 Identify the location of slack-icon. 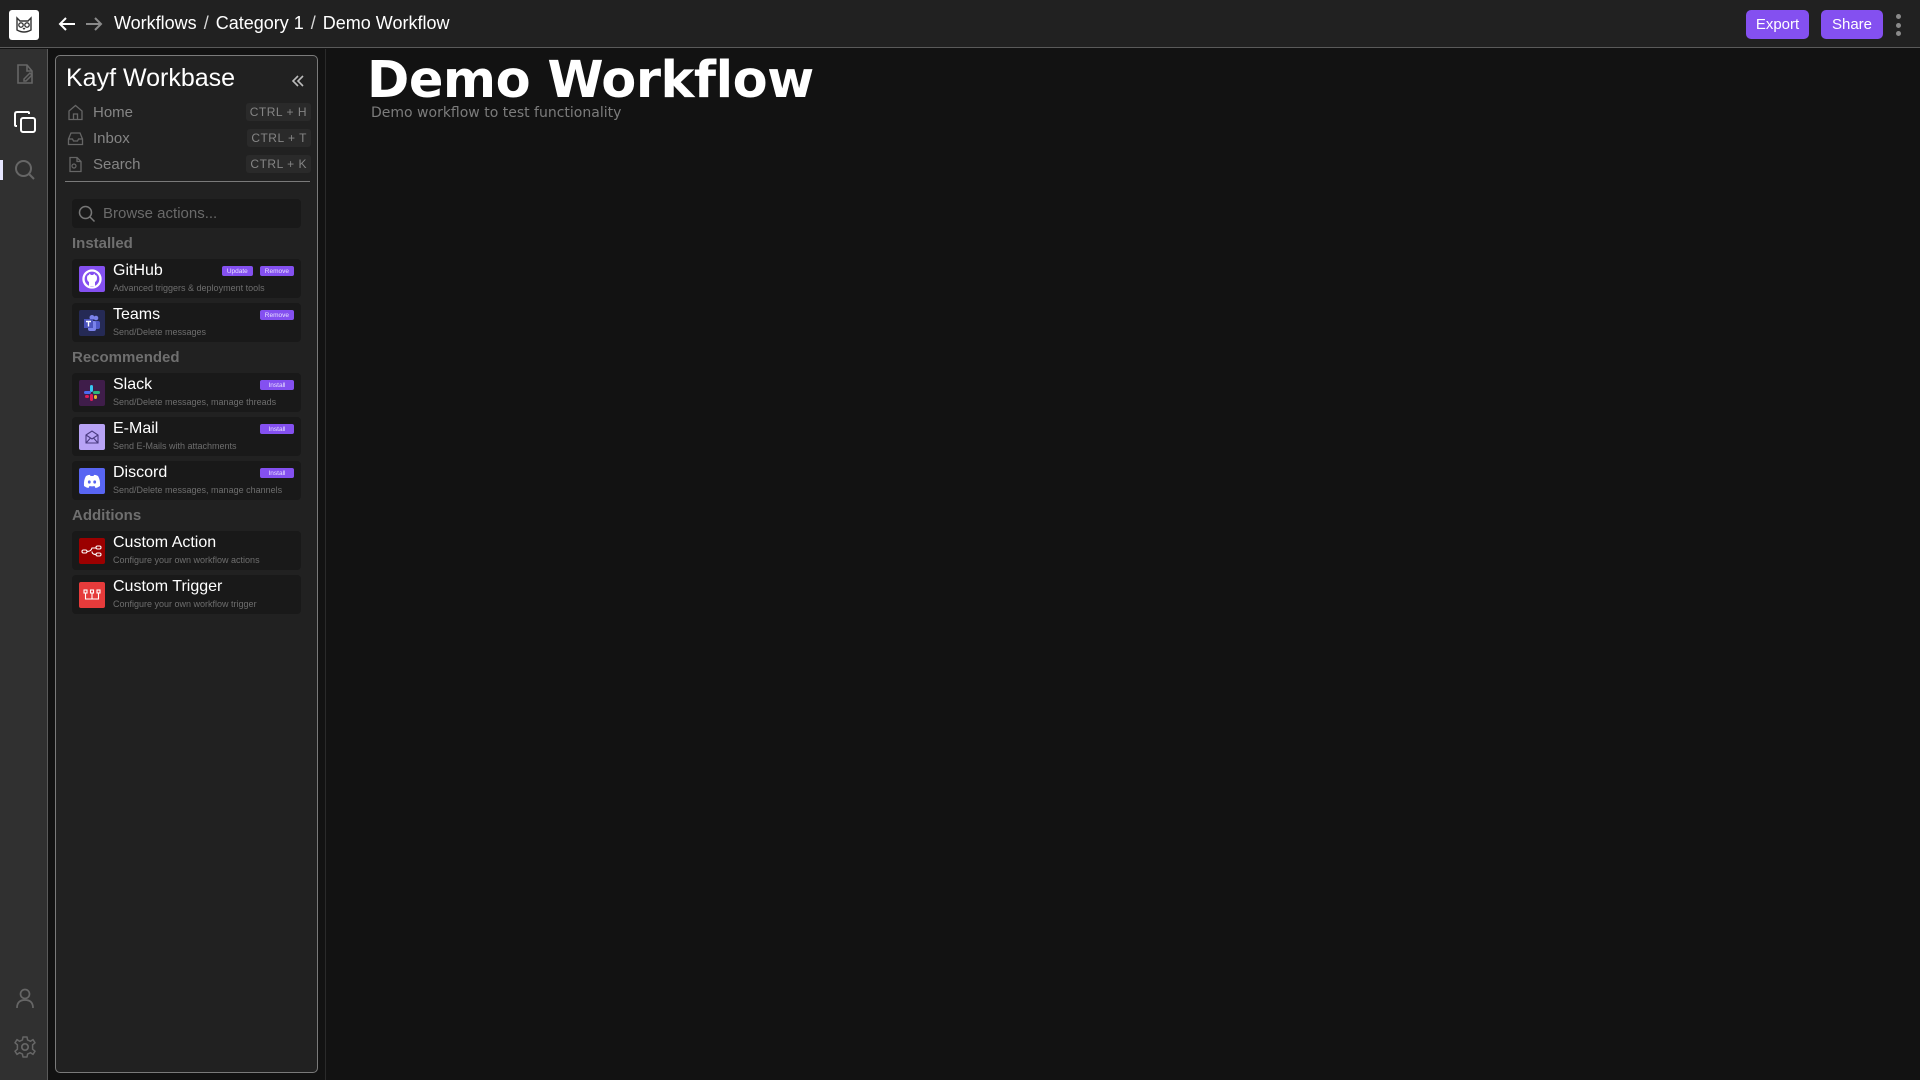
(92, 393).